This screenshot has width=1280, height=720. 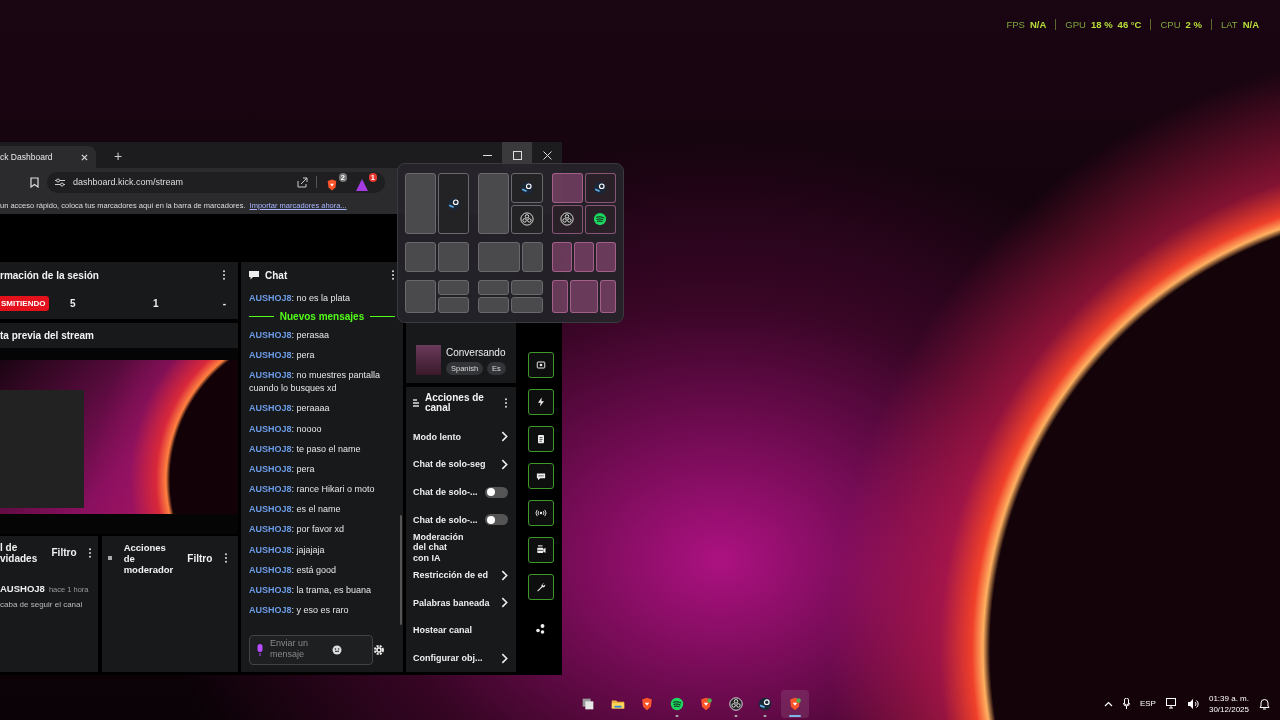 I want to click on wrench-icon, so click(x=540, y=587).